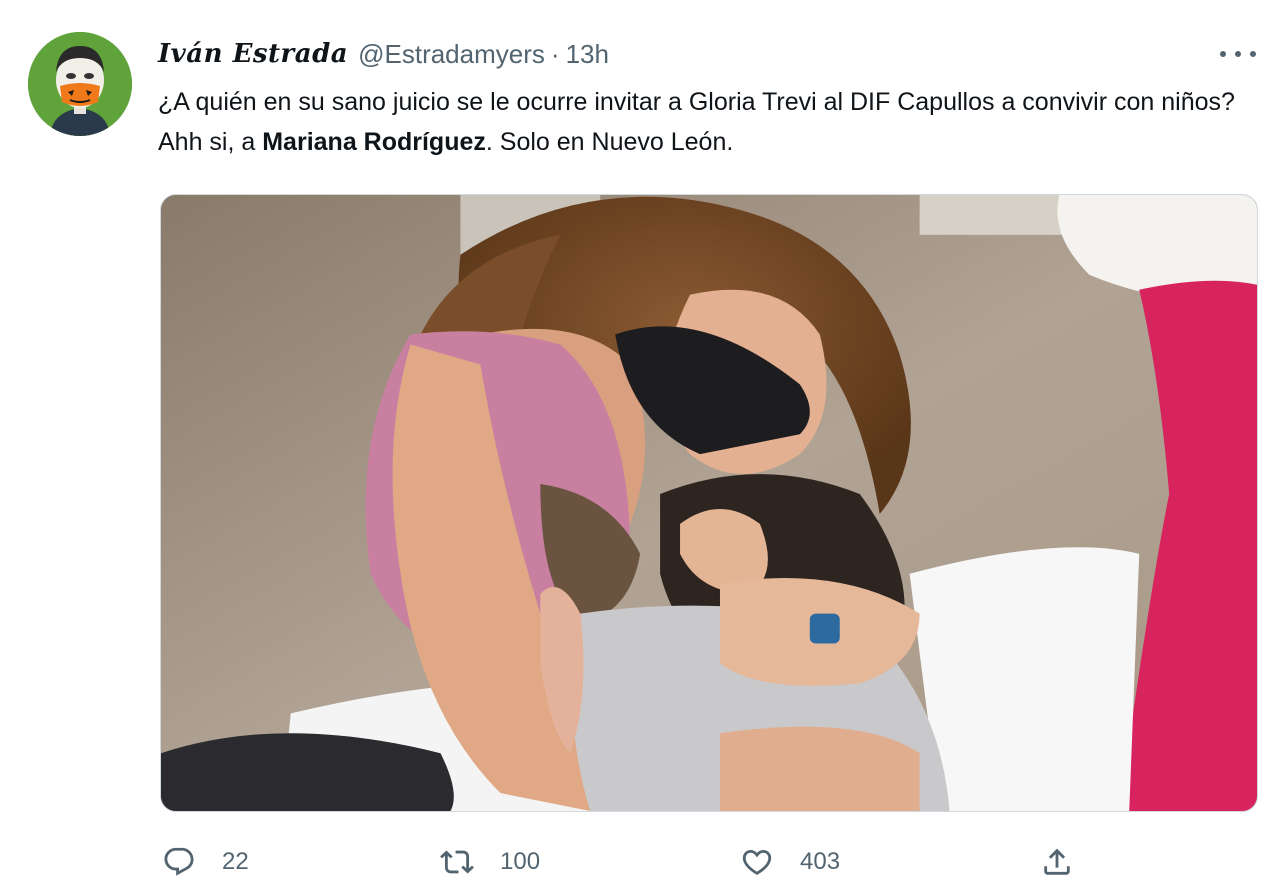  I want to click on share-icon, so click(1057, 861).